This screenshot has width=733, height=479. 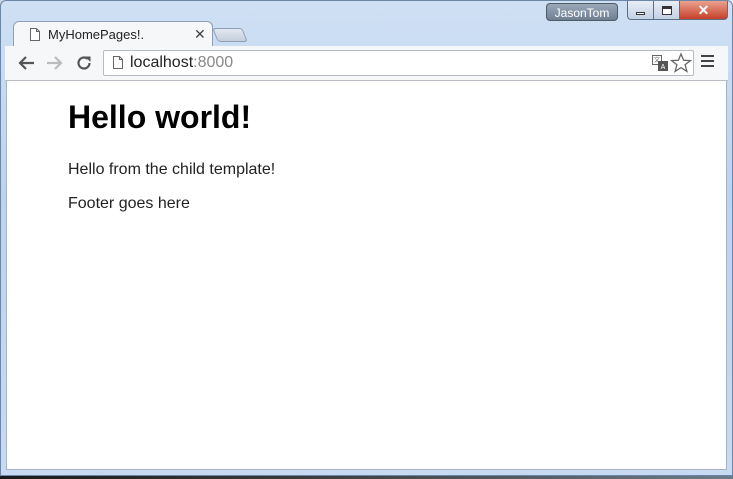 I want to click on svg-text: A, so click(x=663, y=67).